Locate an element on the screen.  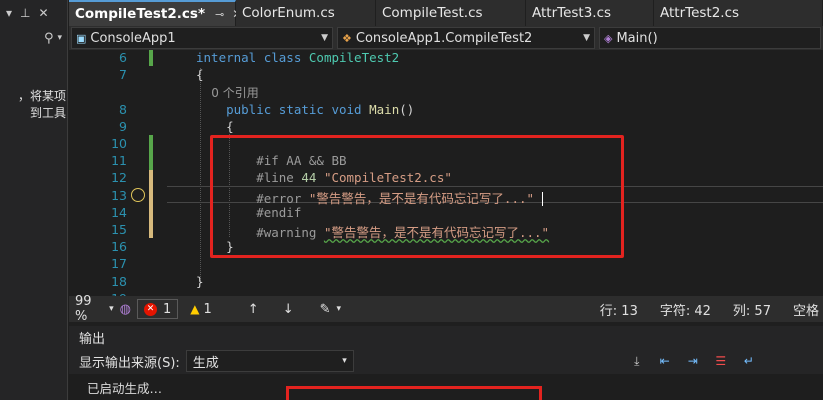
warning-icon: ▲ is located at coordinates (195, 309).